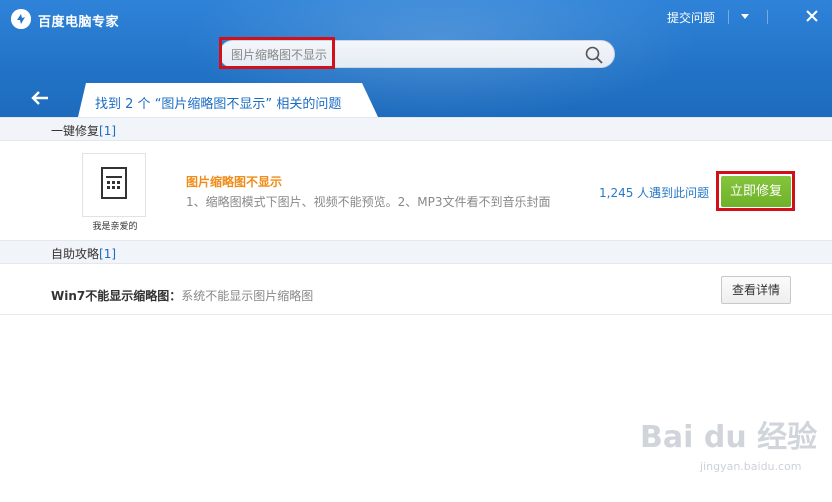 This screenshot has width=832, height=502. What do you see at coordinates (277, 53) in the screenshot?
I see `search-highlight-frame` at bounding box center [277, 53].